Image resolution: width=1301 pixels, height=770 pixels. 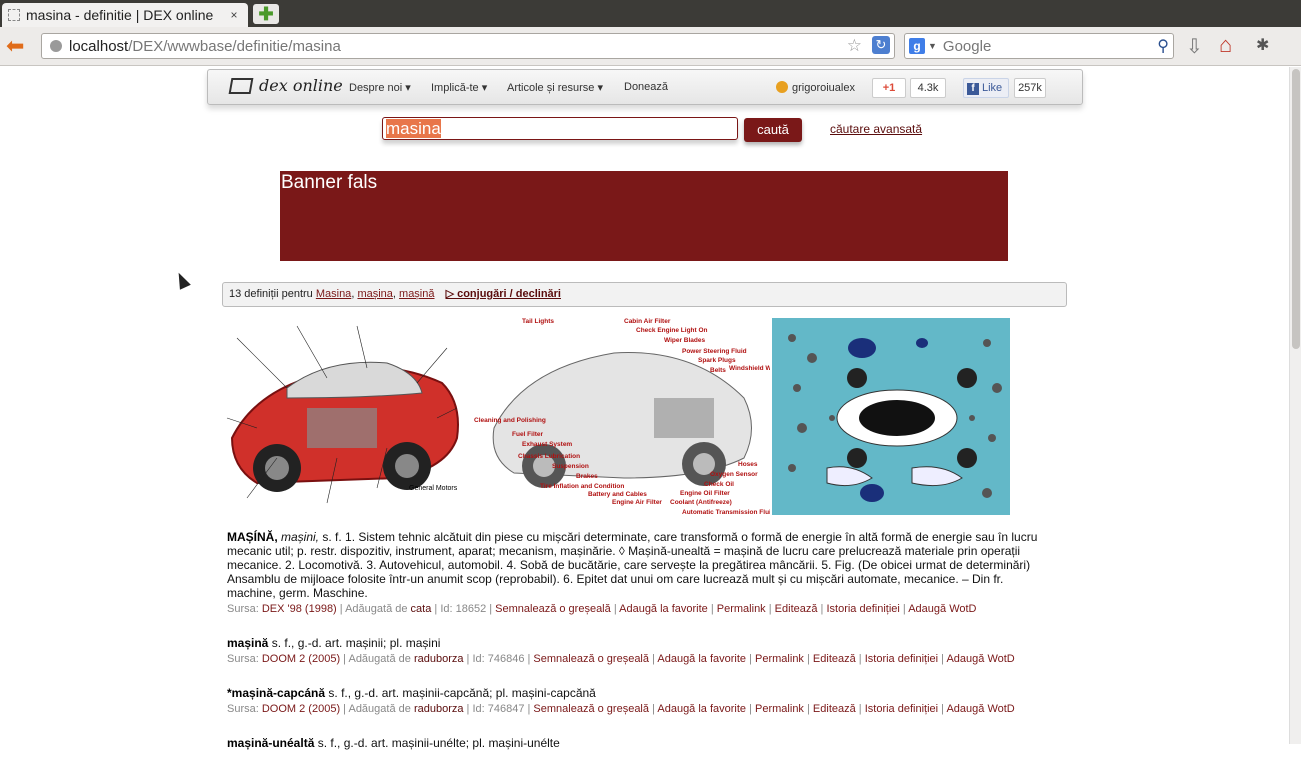 What do you see at coordinates (301, 609) in the screenshot?
I see `source-link: DEX '98 (1998)` at bounding box center [301, 609].